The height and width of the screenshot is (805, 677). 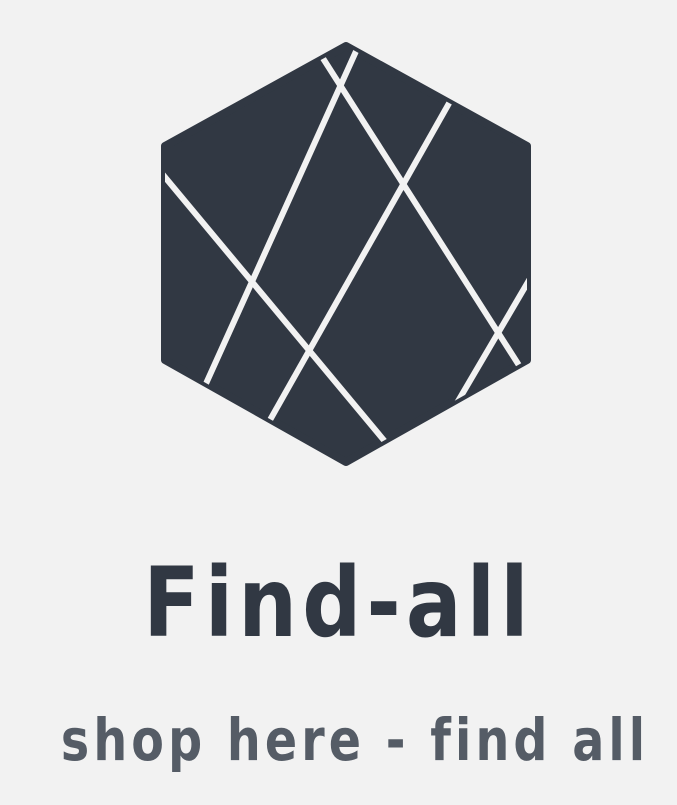 I want to click on brand-tagline: shop here - find all, so click(x=355, y=740).